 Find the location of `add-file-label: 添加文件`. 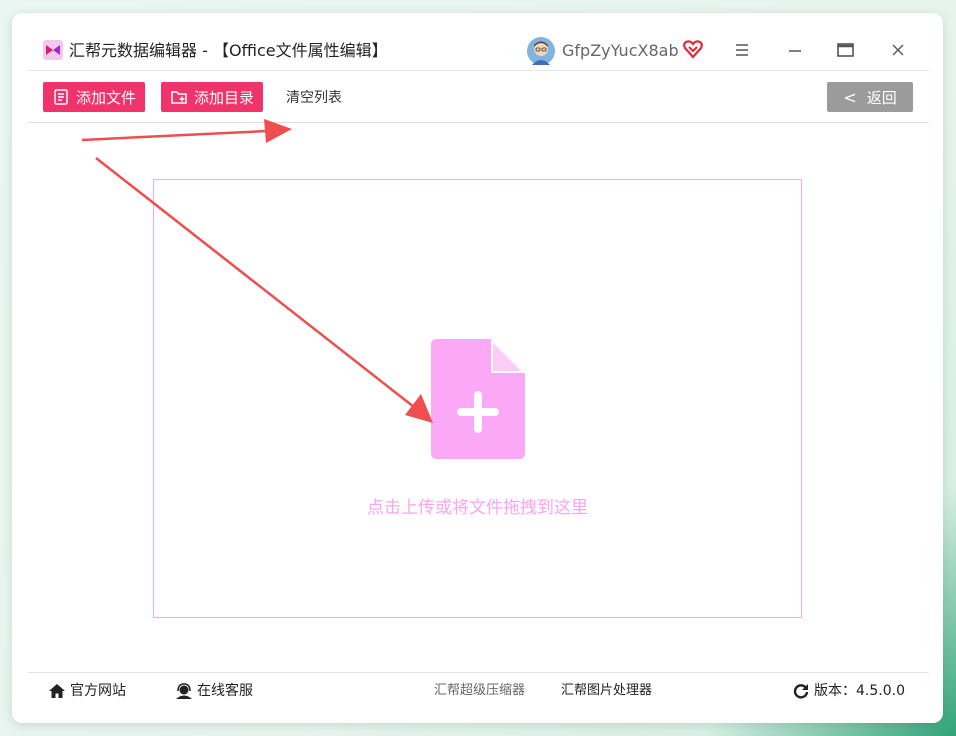

add-file-label: 添加文件 is located at coordinates (106, 97).